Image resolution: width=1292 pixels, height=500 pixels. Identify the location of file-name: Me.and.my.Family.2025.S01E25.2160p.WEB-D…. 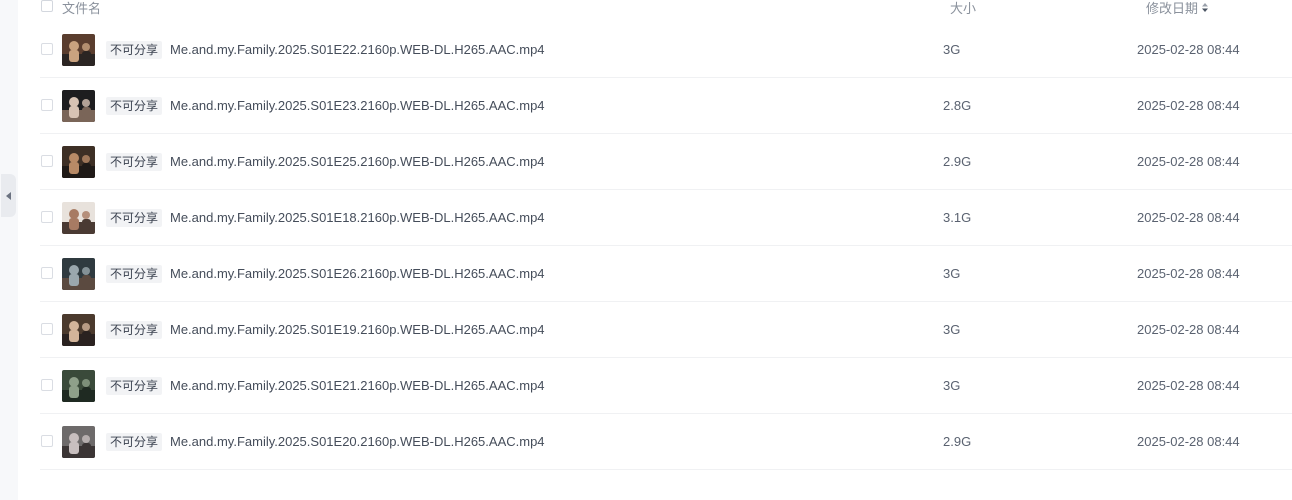
(357, 161).